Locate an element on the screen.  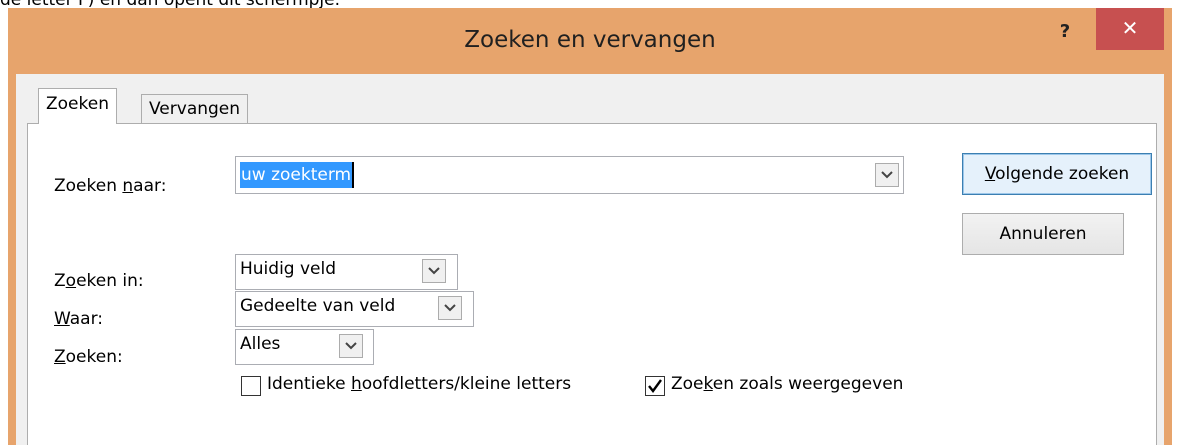
look-in-dropdown-button is located at coordinates (434, 271).